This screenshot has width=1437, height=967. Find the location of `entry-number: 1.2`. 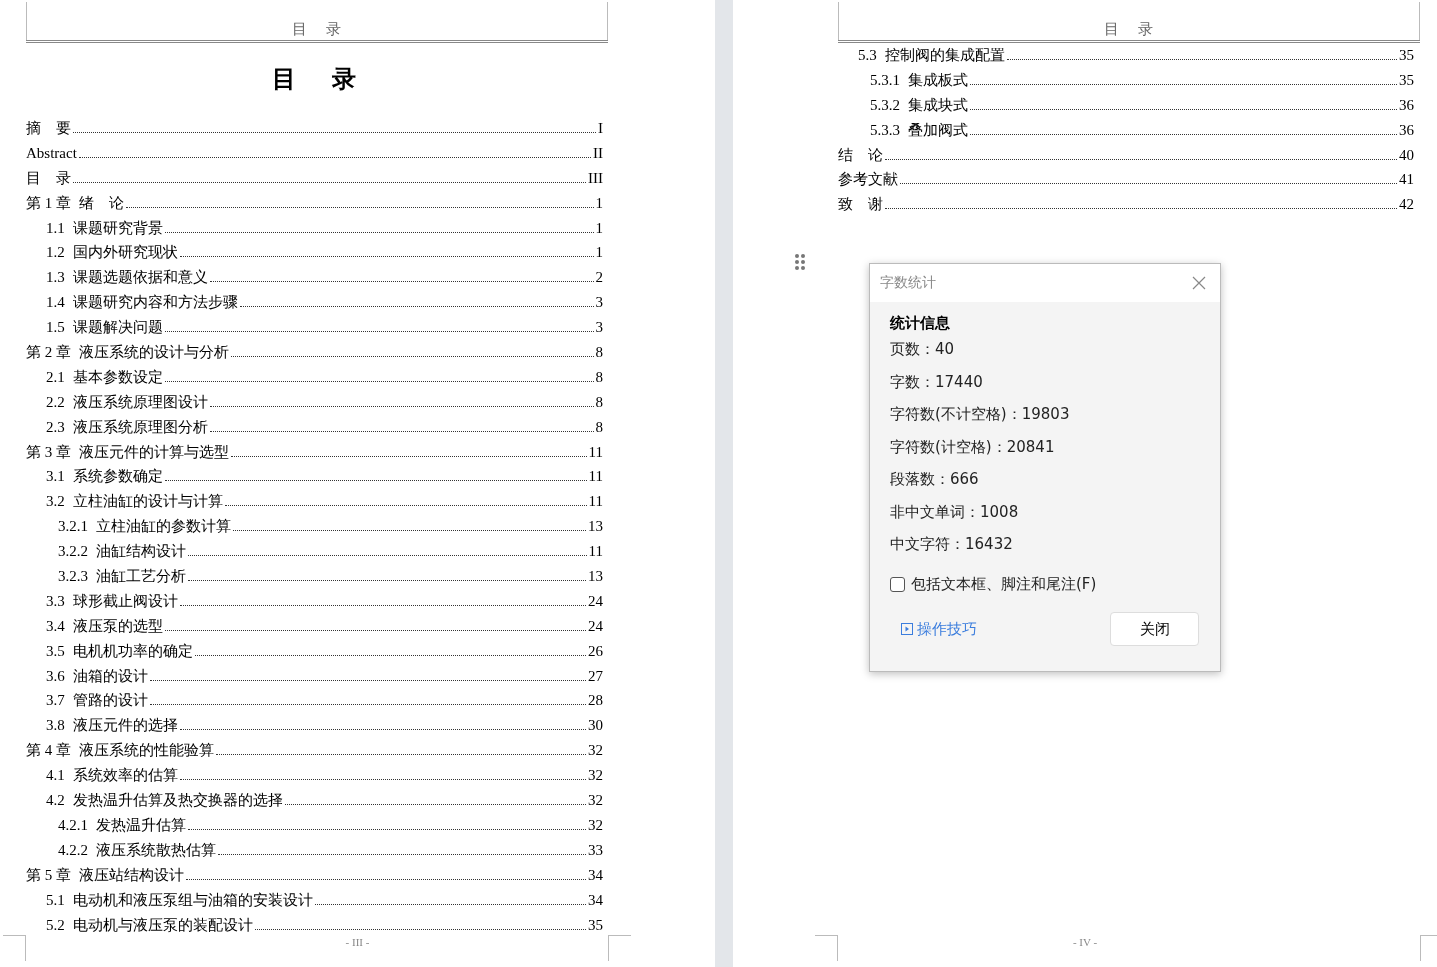

entry-number: 1.2 is located at coordinates (55, 253).